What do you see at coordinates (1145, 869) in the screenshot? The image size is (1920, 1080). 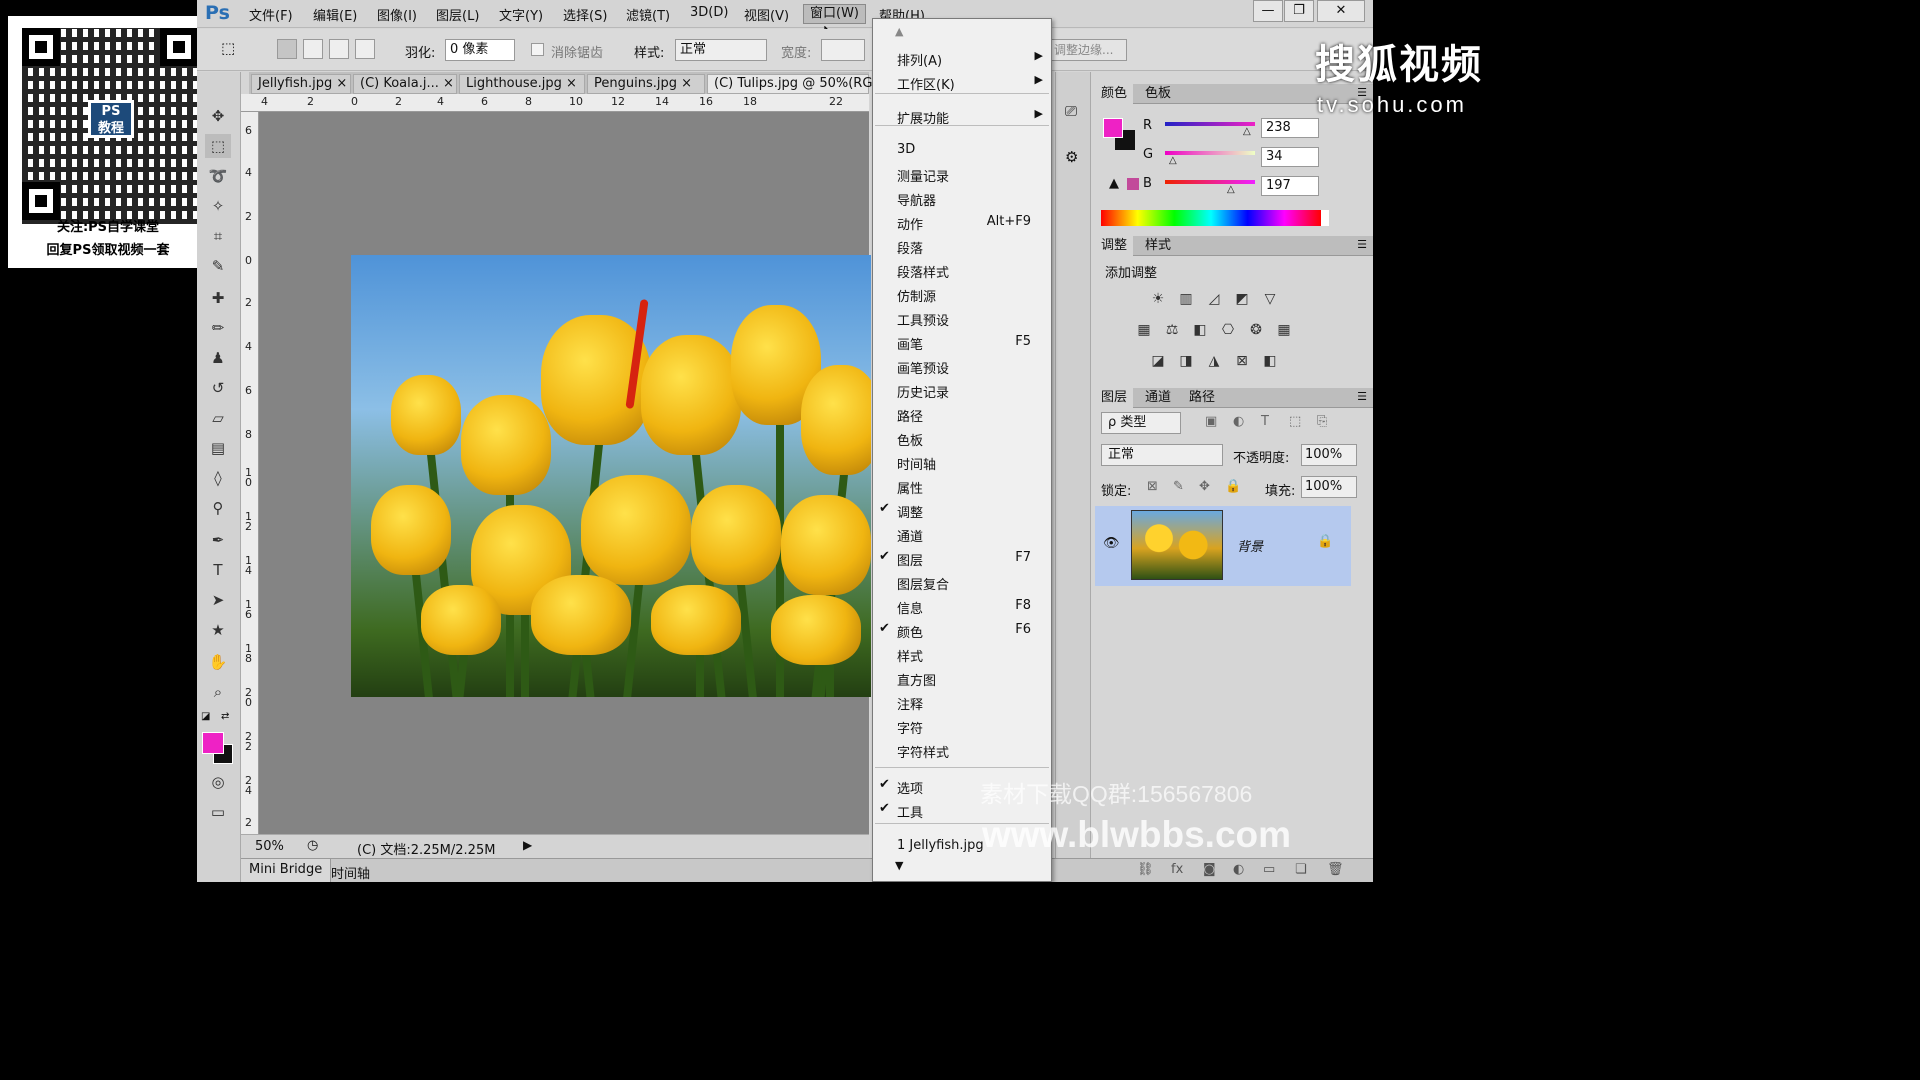 I see `link-layers-icon: ⛓` at bounding box center [1145, 869].